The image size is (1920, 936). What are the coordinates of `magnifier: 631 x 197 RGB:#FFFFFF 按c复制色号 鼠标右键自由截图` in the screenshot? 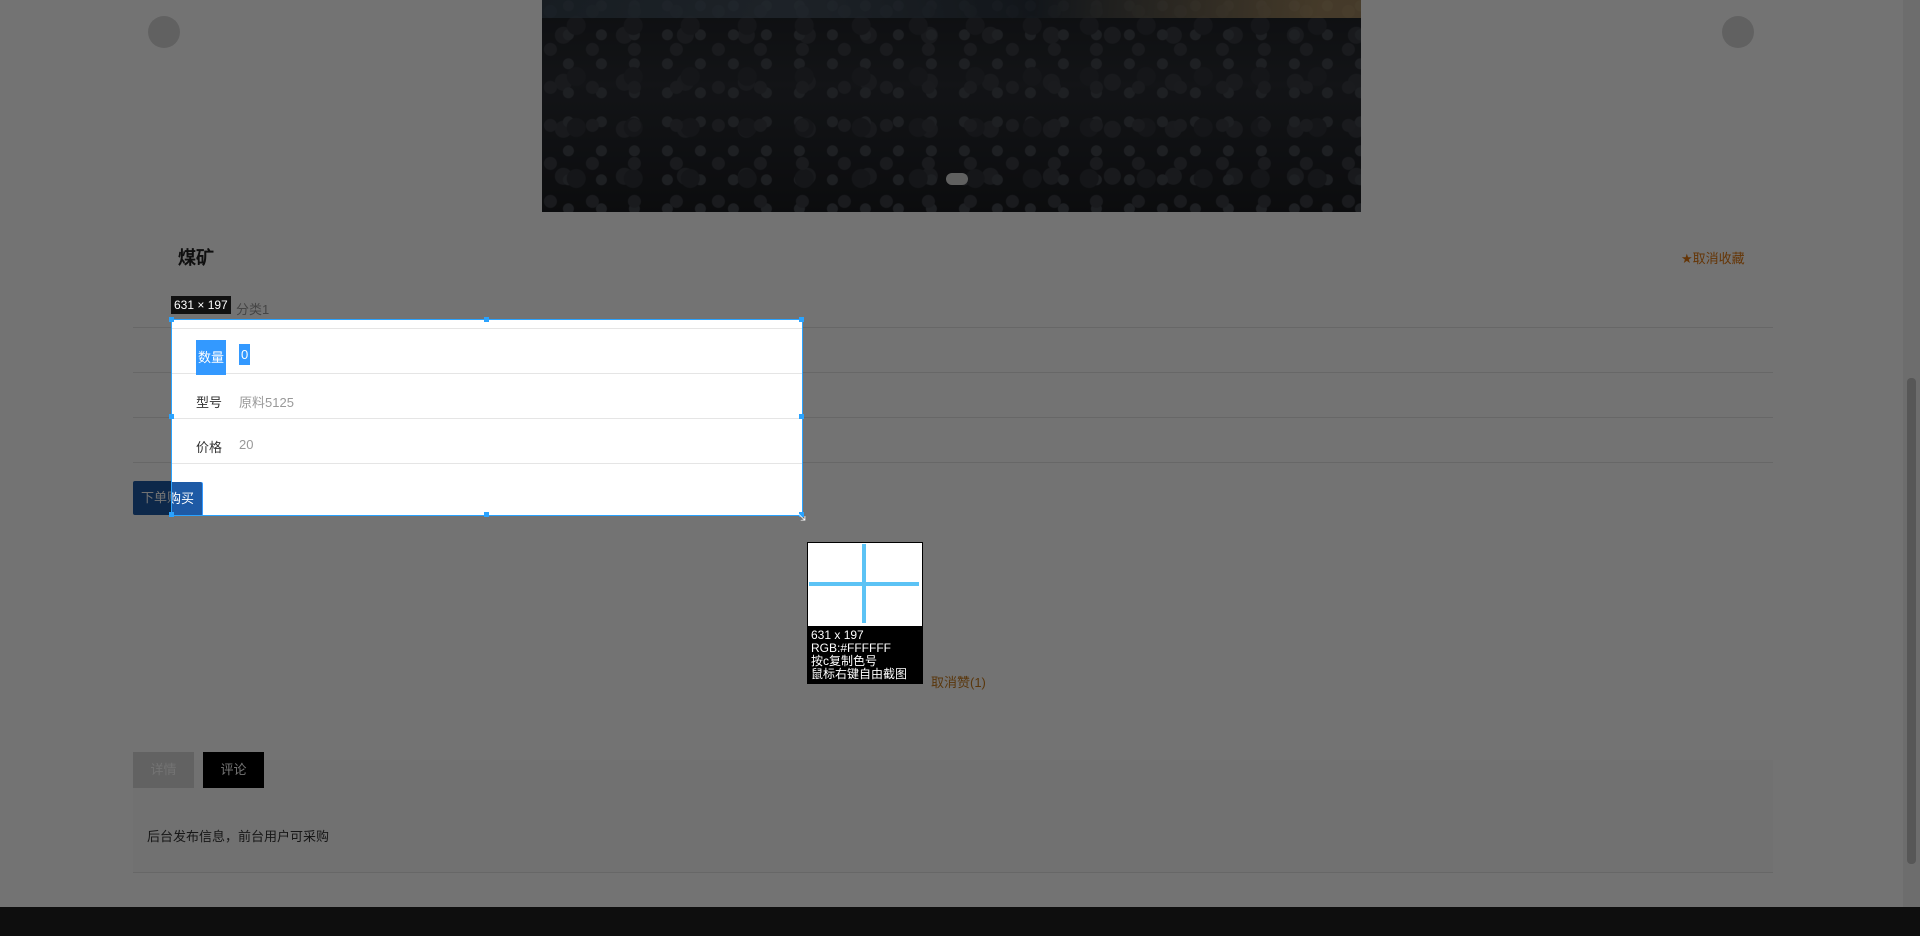 It's located at (865, 613).